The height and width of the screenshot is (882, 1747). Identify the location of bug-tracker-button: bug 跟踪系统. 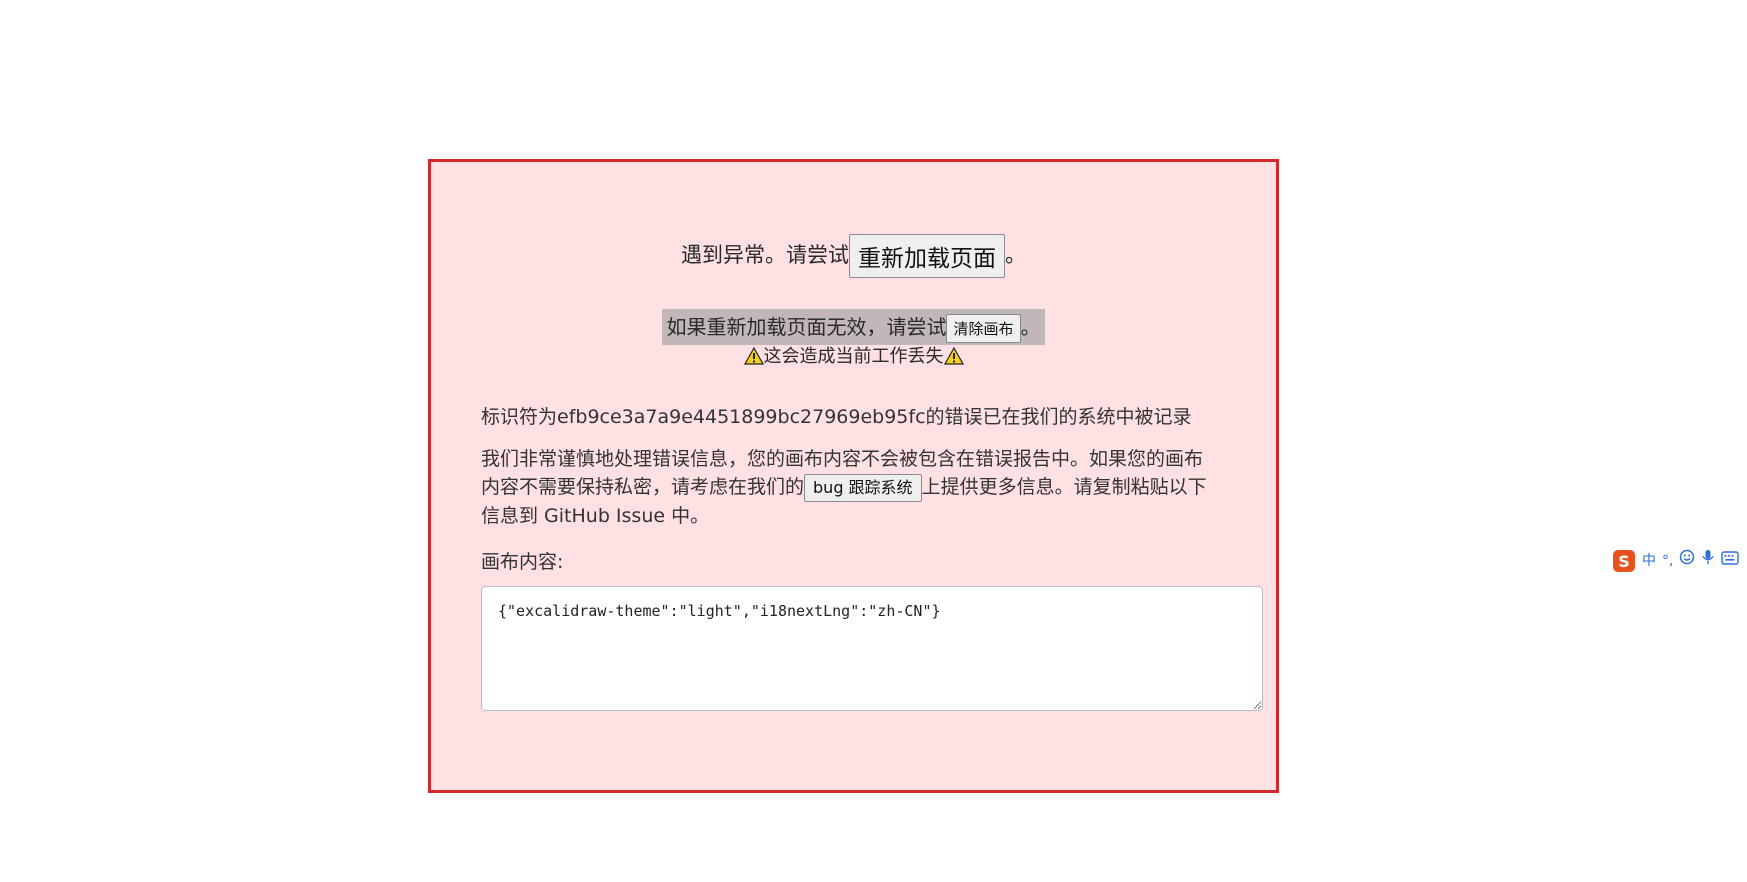
(863, 488).